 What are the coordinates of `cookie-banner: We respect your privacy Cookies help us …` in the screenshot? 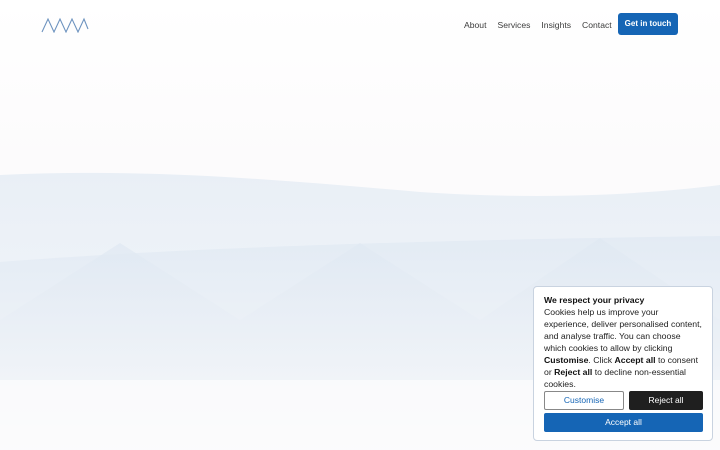 It's located at (623, 363).